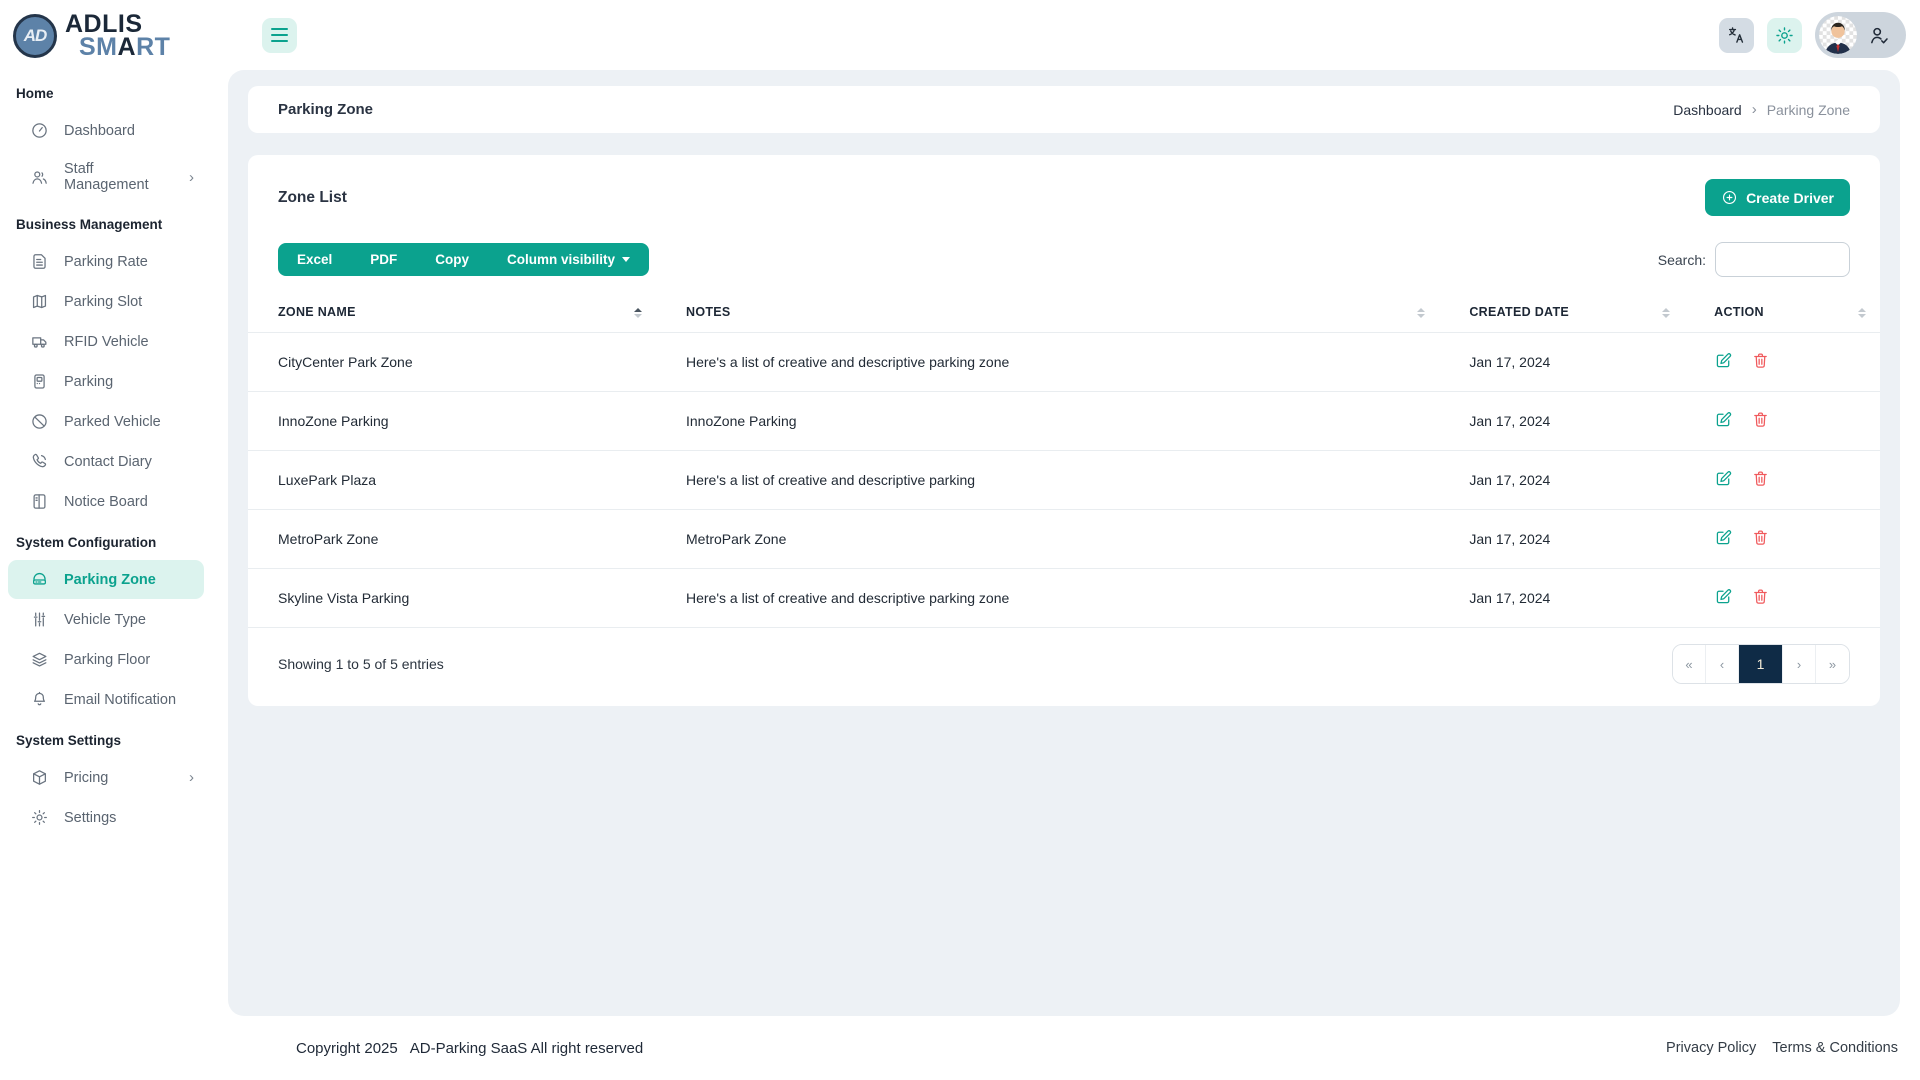  What do you see at coordinates (106, 501) in the screenshot?
I see `sidebar-item-notice-board: Notice Board` at bounding box center [106, 501].